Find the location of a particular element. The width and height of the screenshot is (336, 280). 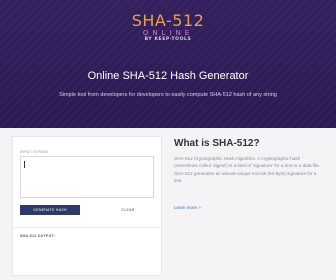

site-logo: SHA-512 ONLINE BY KEEP-TOOLS is located at coordinates (168, 27).